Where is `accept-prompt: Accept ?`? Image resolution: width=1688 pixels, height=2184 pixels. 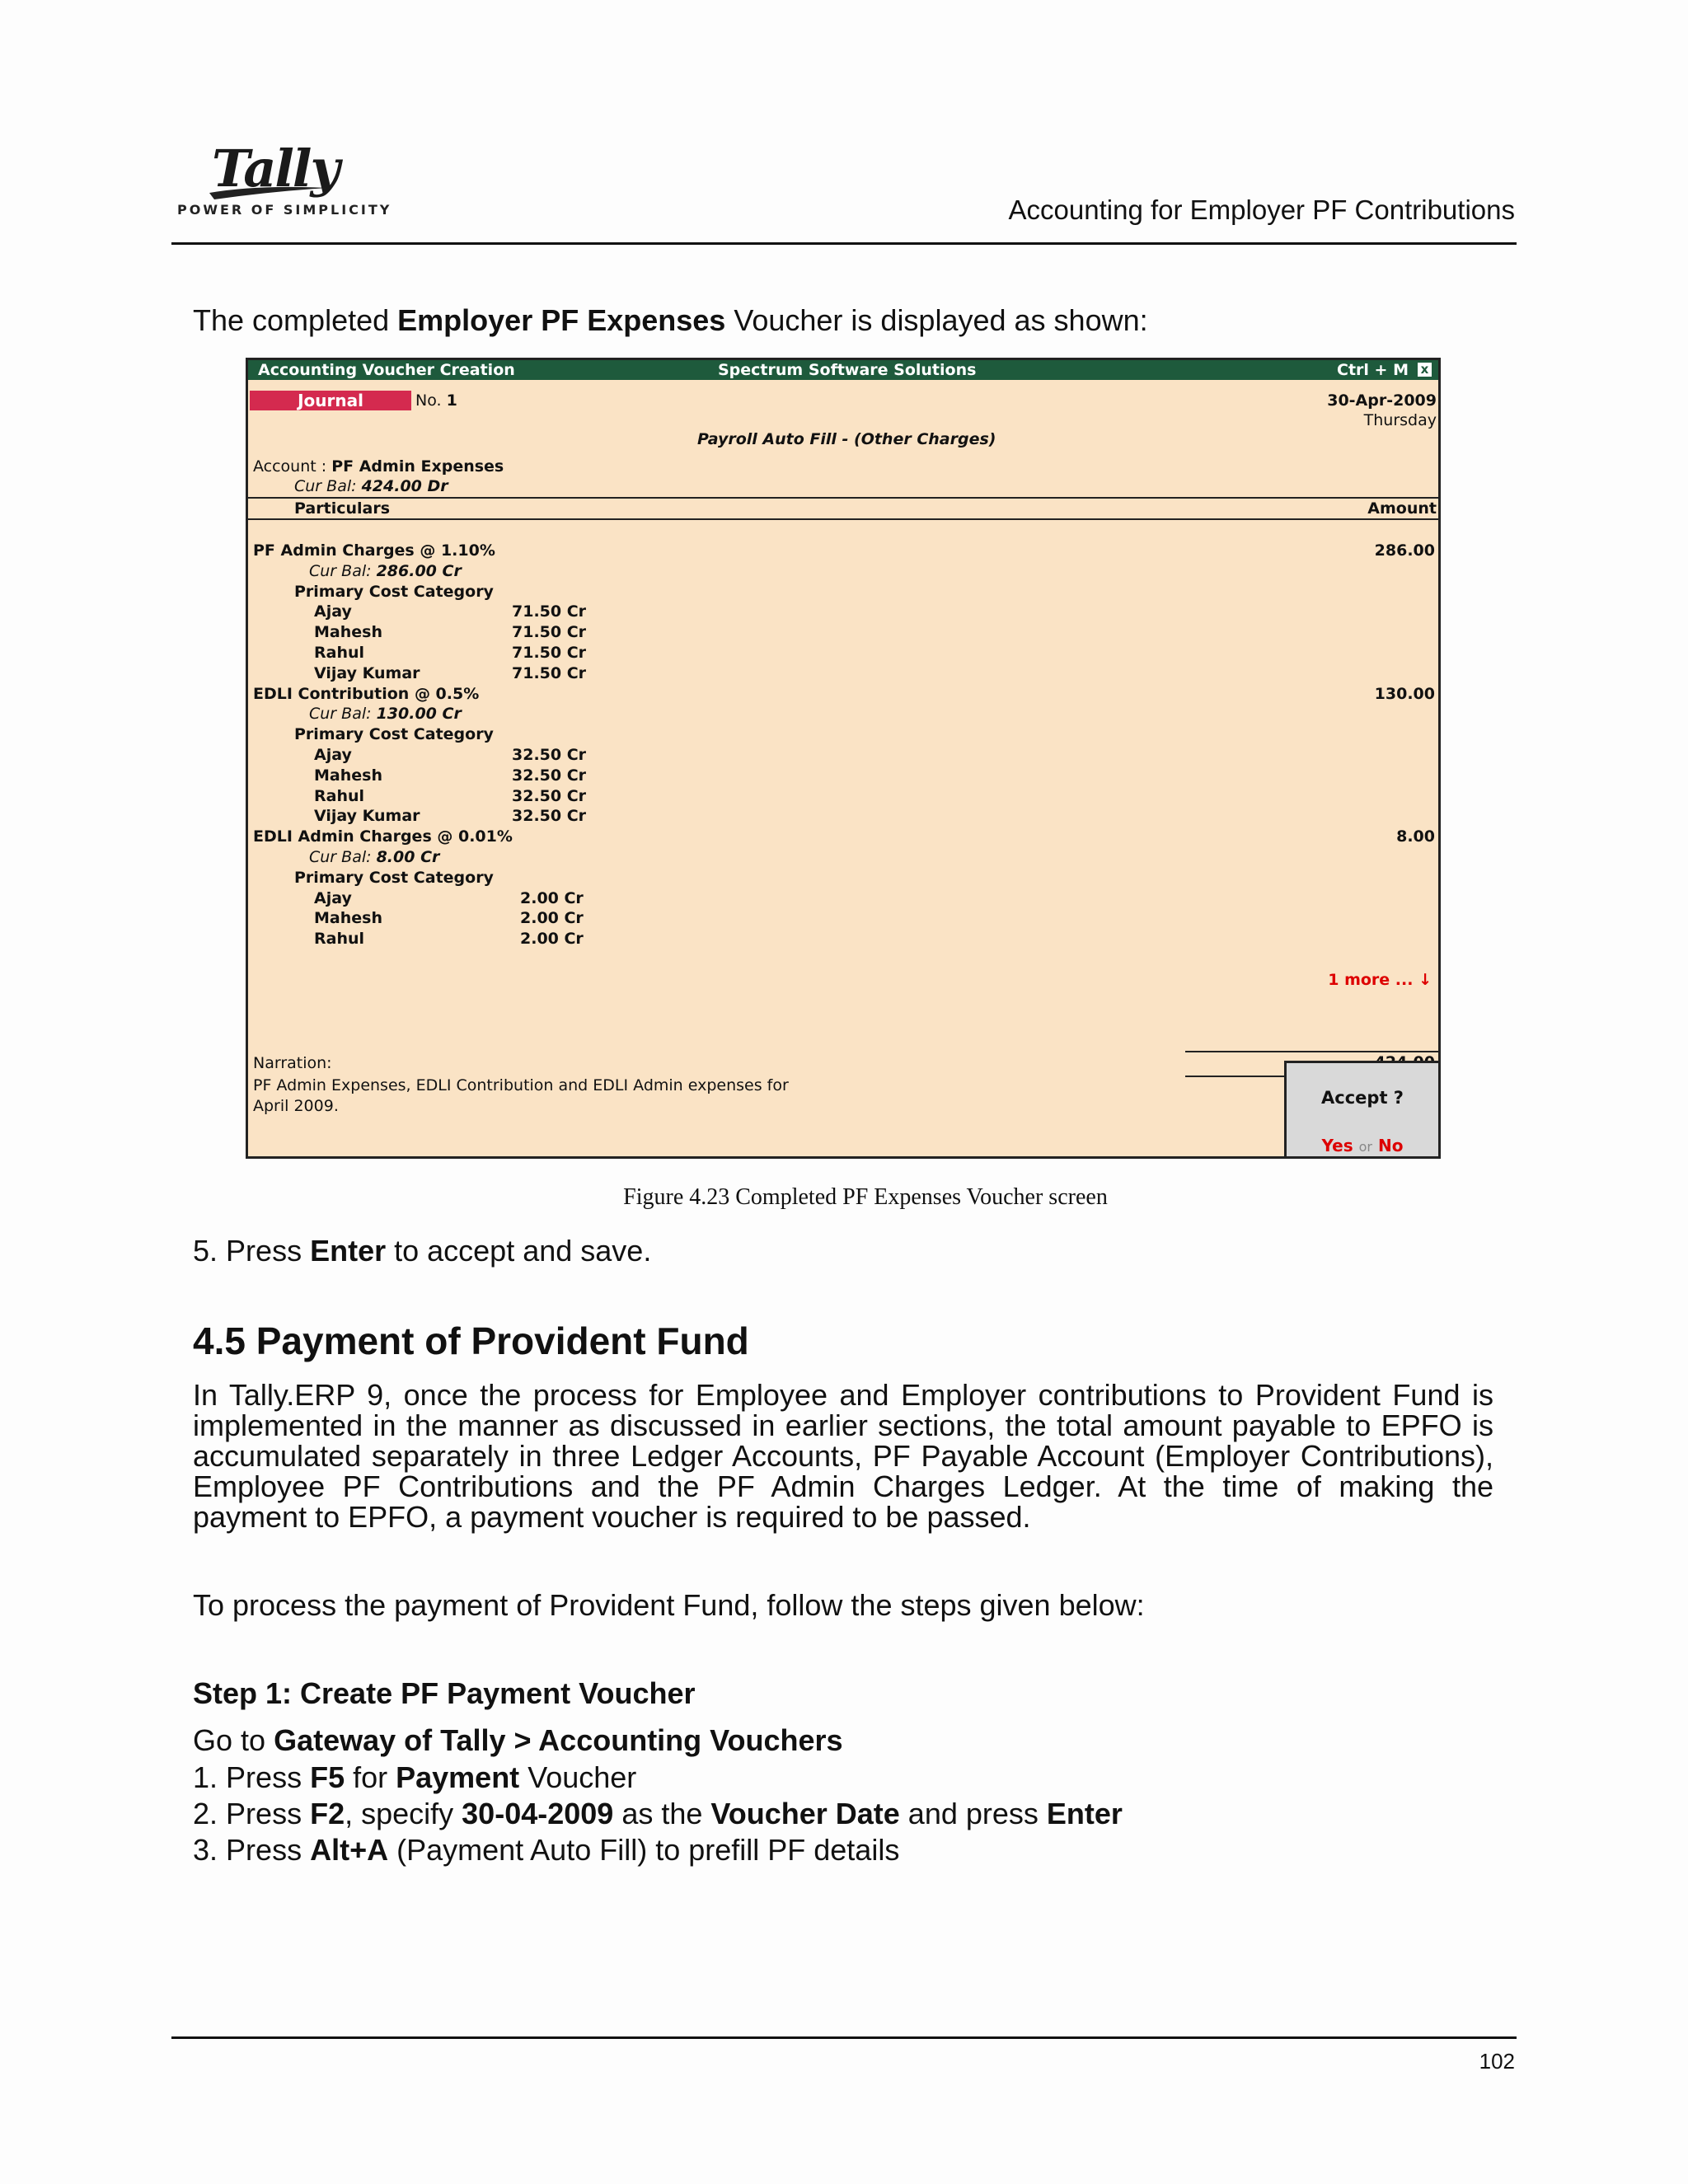 accept-prompt: Accept ? is located at coordinates (1362, 1098).